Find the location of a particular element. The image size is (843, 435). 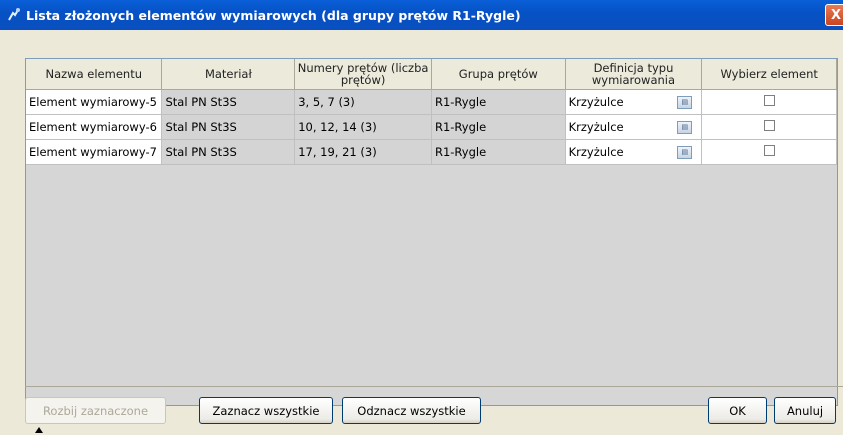

app-icon is located at coordinates (14, 14).